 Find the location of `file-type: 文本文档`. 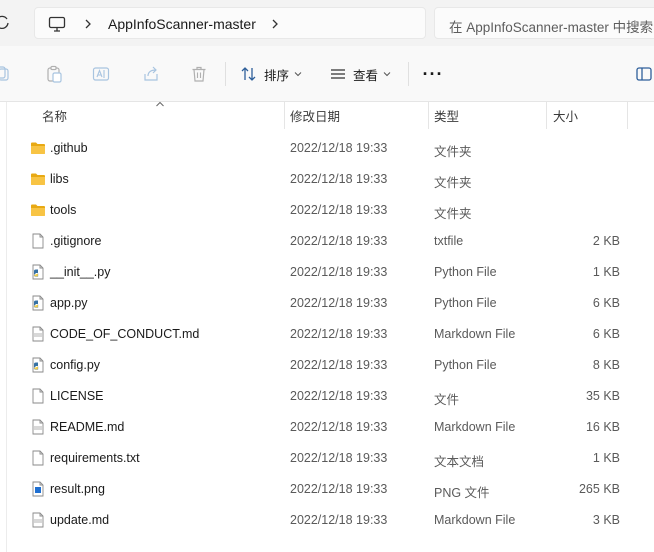

file-type: 文本文档 is located at coordinates (459, 462).